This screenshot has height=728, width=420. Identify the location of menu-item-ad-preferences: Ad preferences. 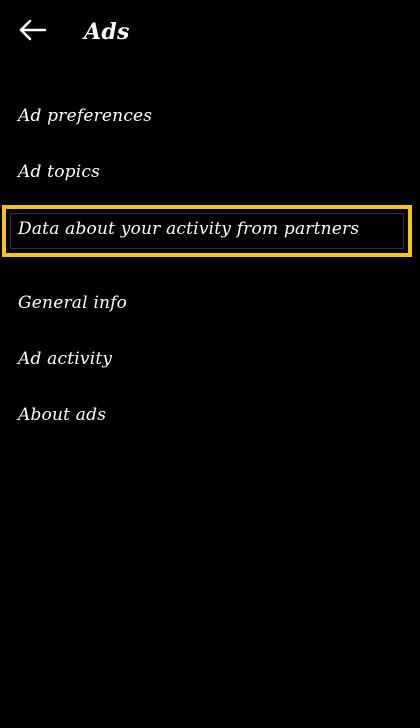
(85, 116).